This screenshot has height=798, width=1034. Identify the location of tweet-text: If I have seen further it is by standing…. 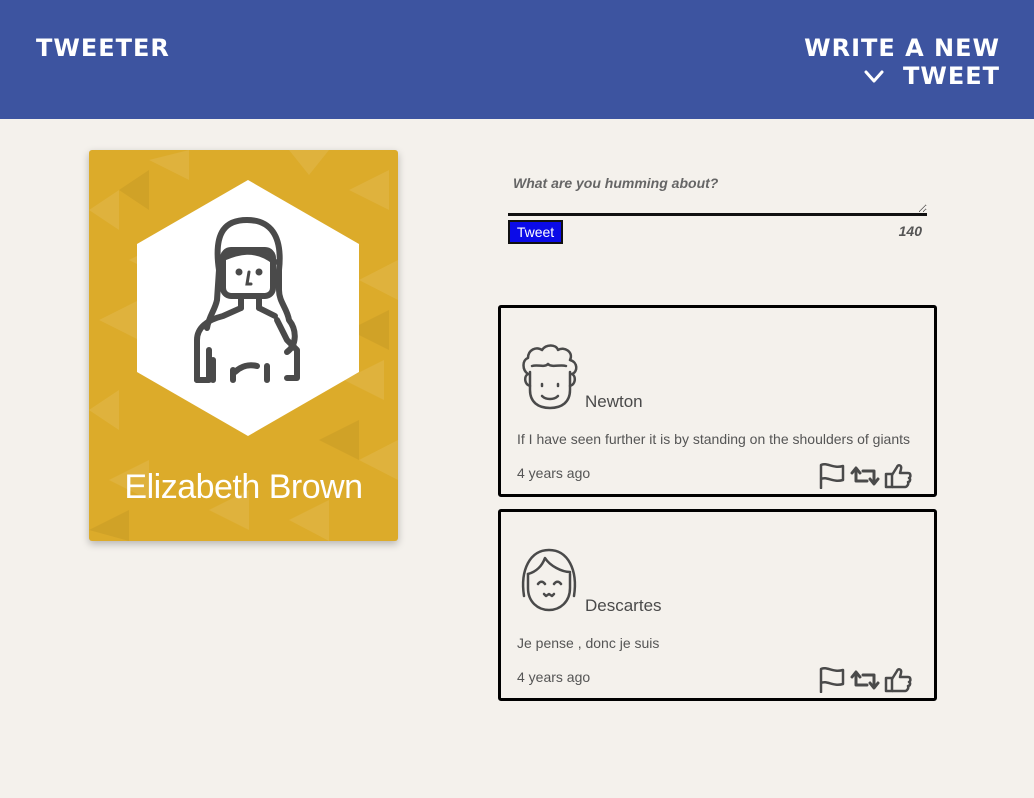
(714, 439).